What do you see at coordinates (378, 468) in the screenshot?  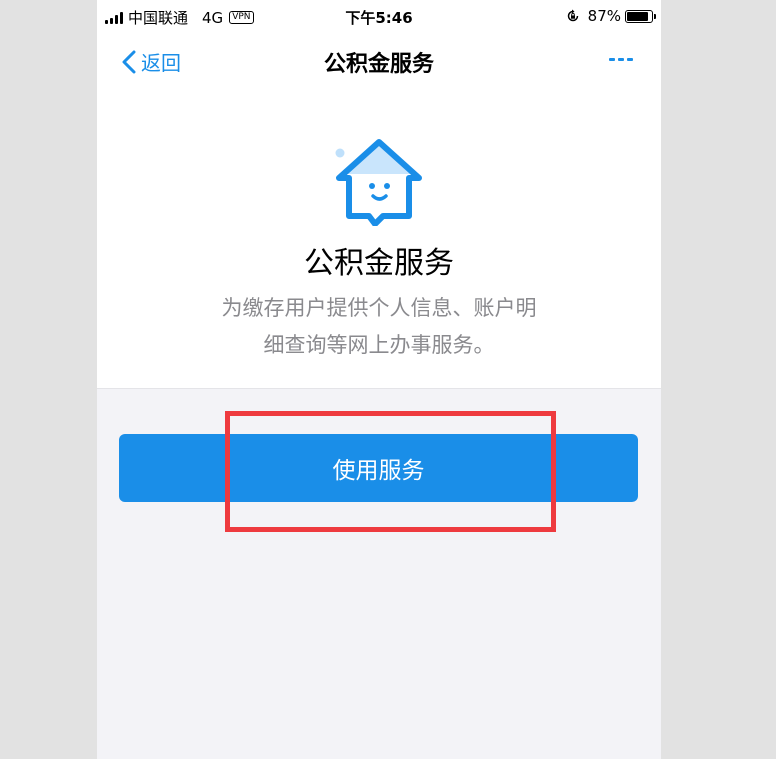 I see `use-service-button: 使用服务` at bounding box center [378, 468].